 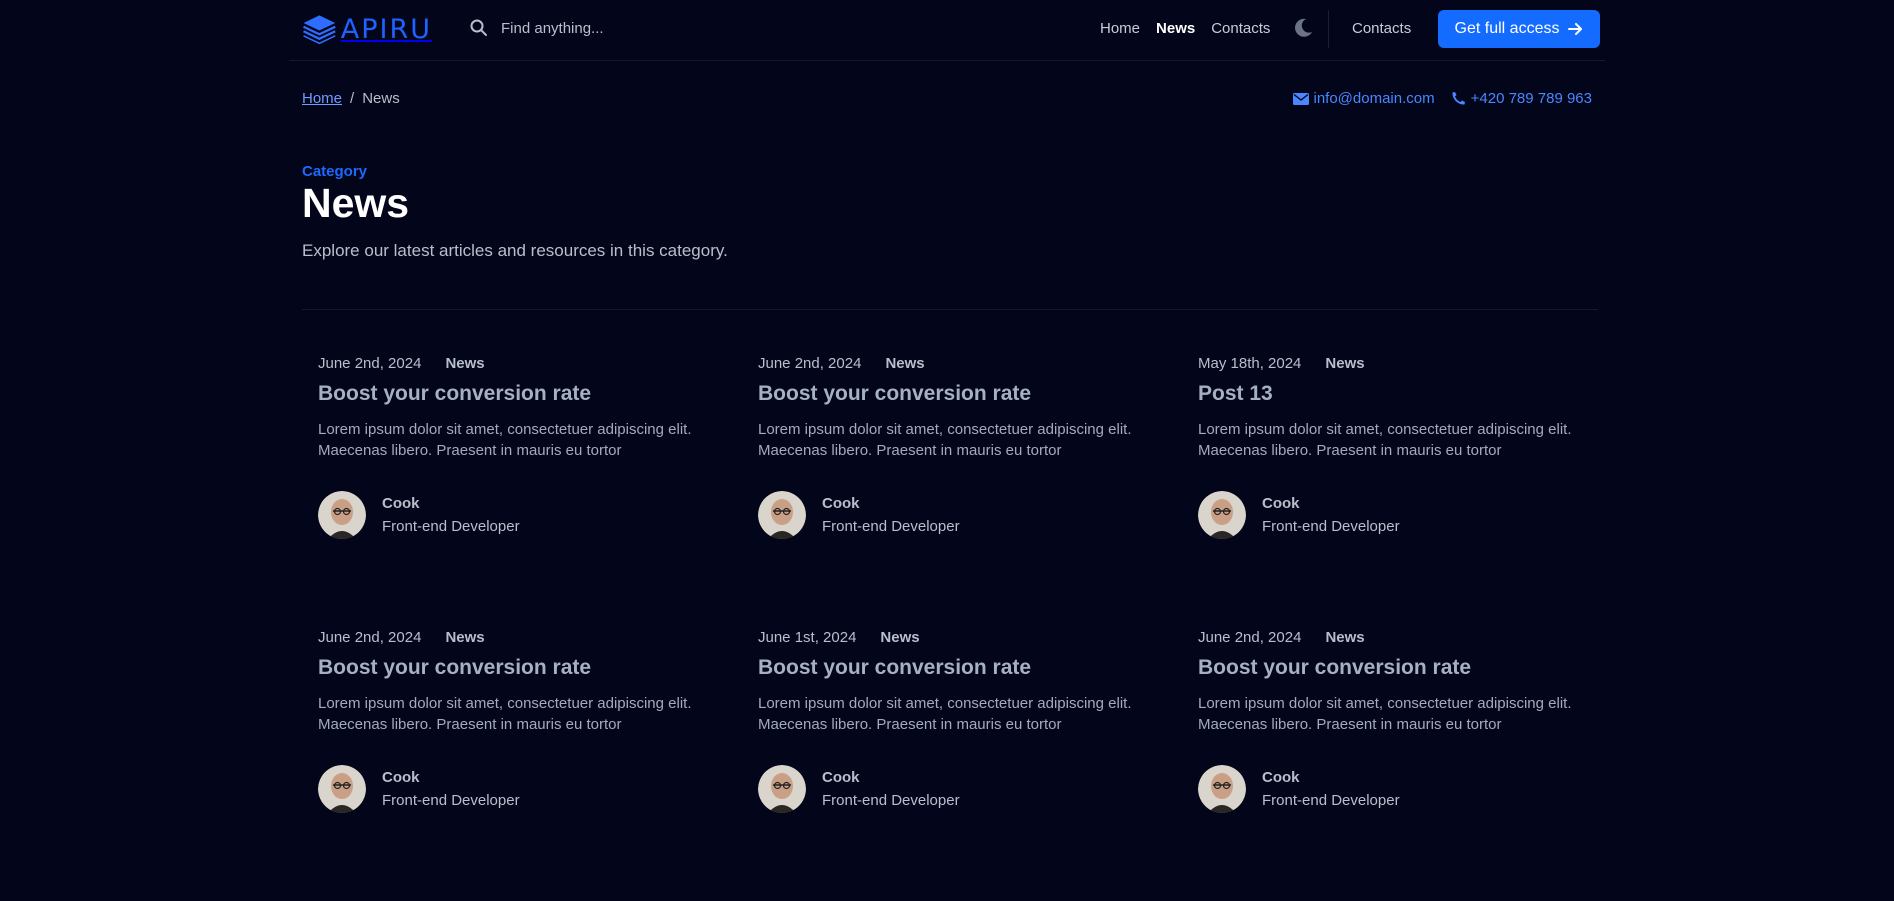 What do you see at coordinates (1120, 28) in the screenshot?
I see `nav-home: Home` at bounding box center [1120, 28].